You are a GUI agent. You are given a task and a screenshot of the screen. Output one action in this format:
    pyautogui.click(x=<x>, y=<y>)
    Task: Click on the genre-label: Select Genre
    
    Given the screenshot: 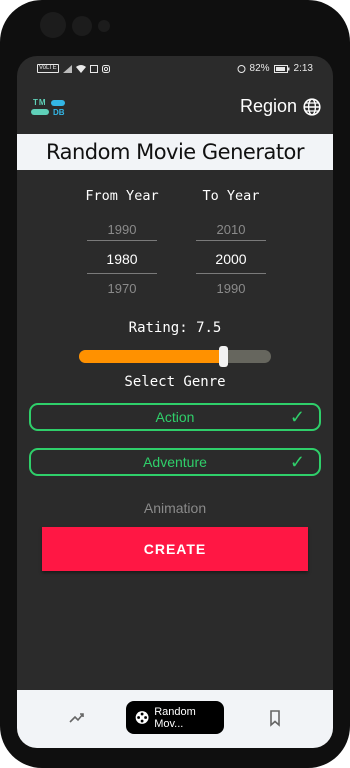 What is the action you would take?
    pyautogui.click(x=175, y=382)
    